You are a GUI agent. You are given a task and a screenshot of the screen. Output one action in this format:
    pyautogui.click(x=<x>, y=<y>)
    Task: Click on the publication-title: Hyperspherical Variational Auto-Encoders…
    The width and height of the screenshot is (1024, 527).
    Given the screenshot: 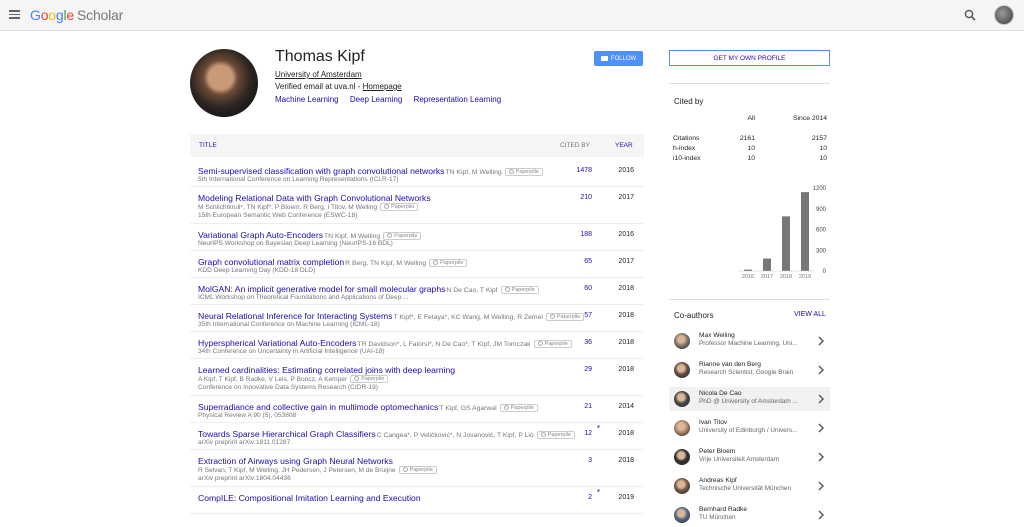 What is the action you would take?
    pyautogui.click(x=385, y=343)
    